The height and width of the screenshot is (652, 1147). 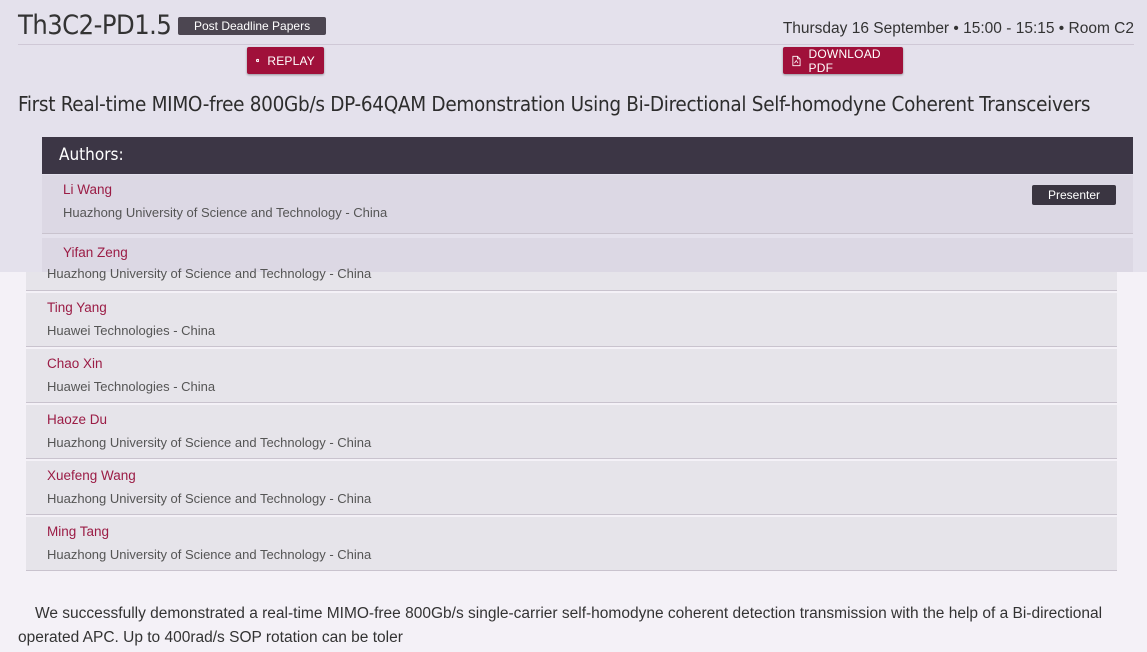 I want to click on author-name: Ting Yang, so click(x=77, y=307).